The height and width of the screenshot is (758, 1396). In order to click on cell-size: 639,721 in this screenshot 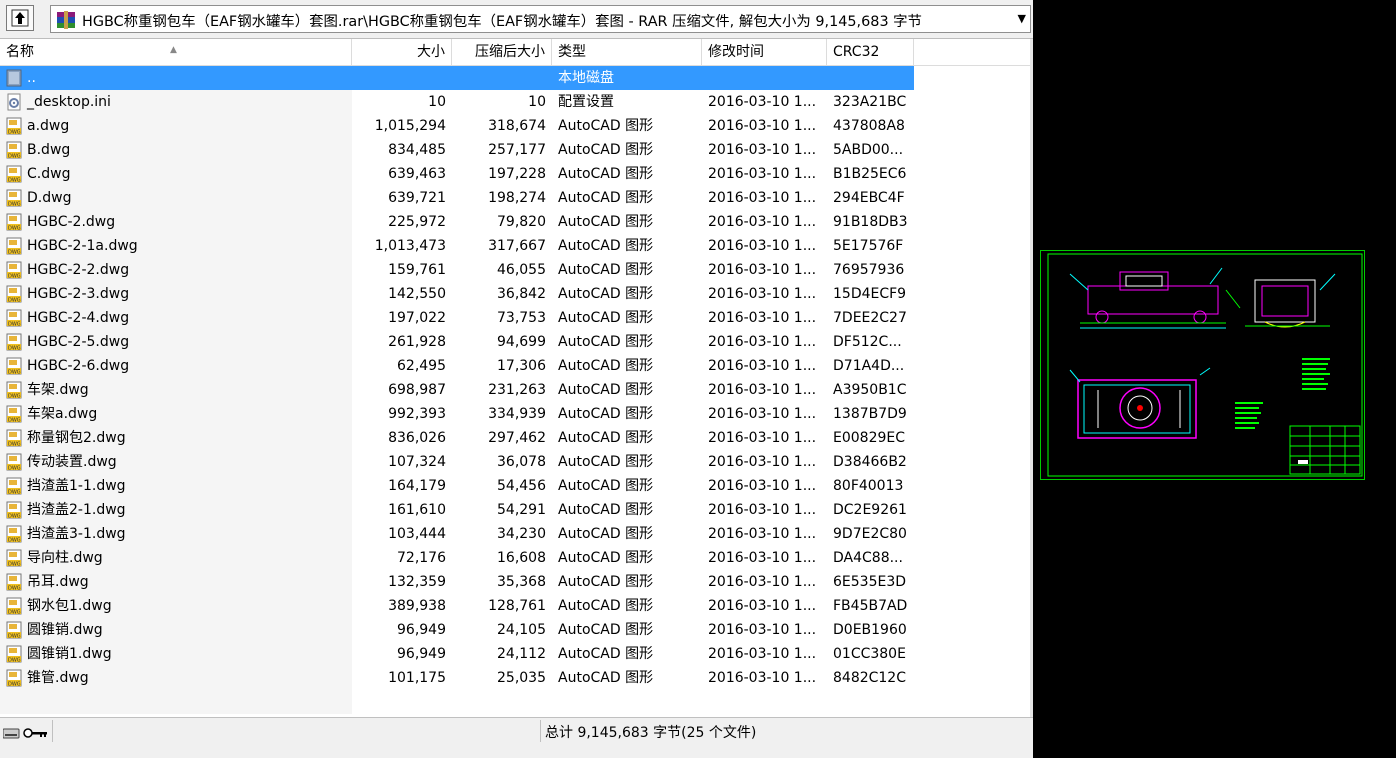, I will do `click(417, 198)`.